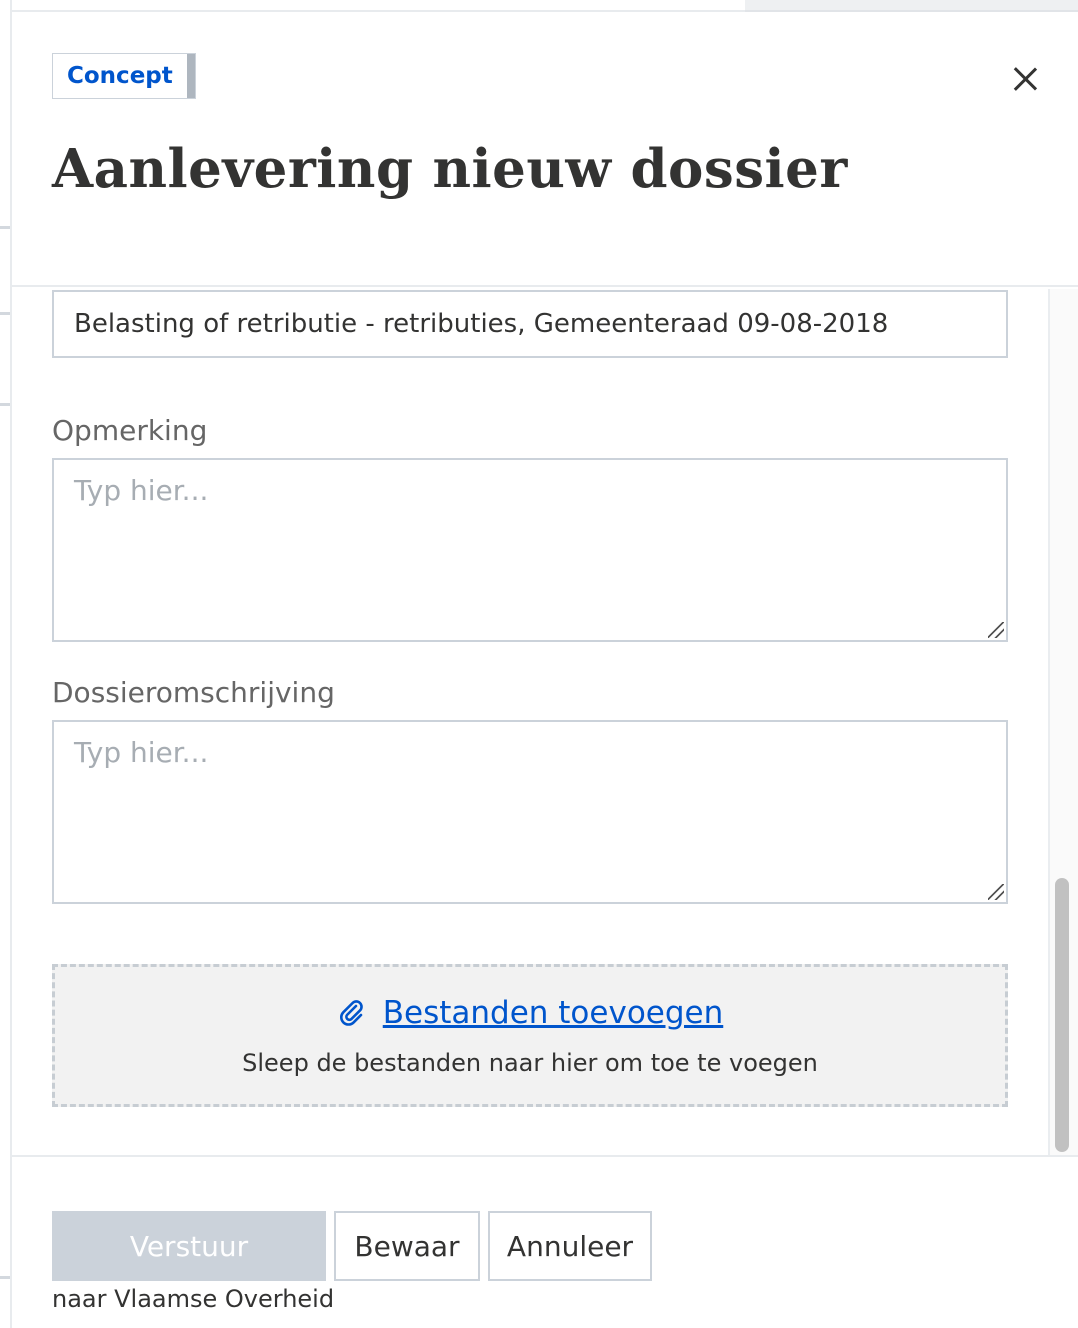 This screenshot has width=1078, height=1328. What do you see at coordinates (193, 1299) in the screenshot?
I see `send-caption: naar Vlaamse Overheid` at bounding box center [193, 1299].